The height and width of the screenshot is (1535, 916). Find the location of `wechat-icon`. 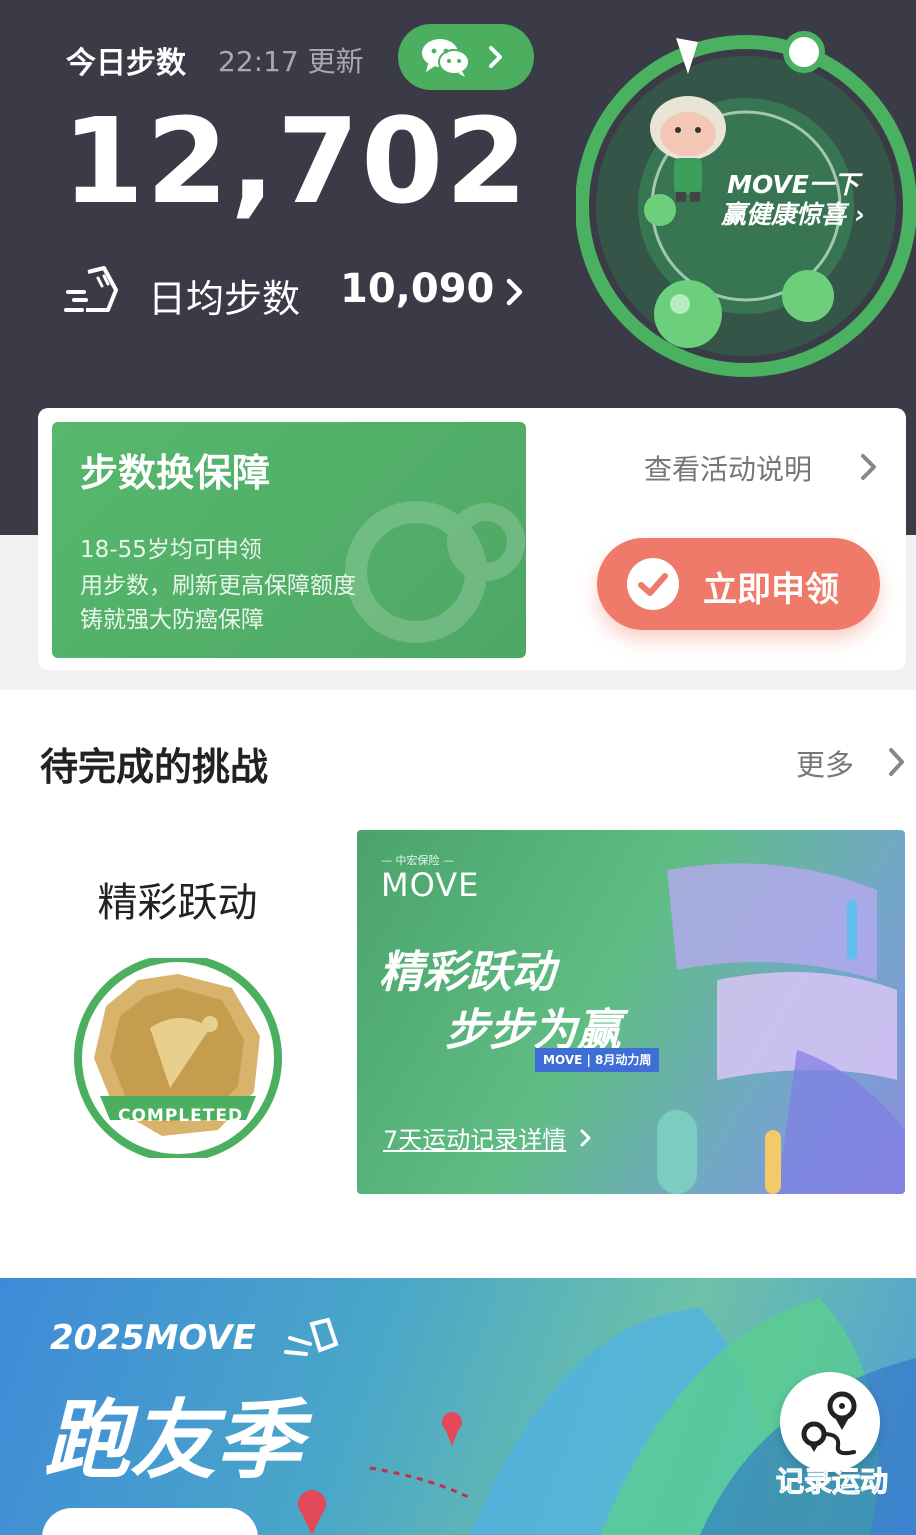

wechat-icon is located at coordinates (446, 58).